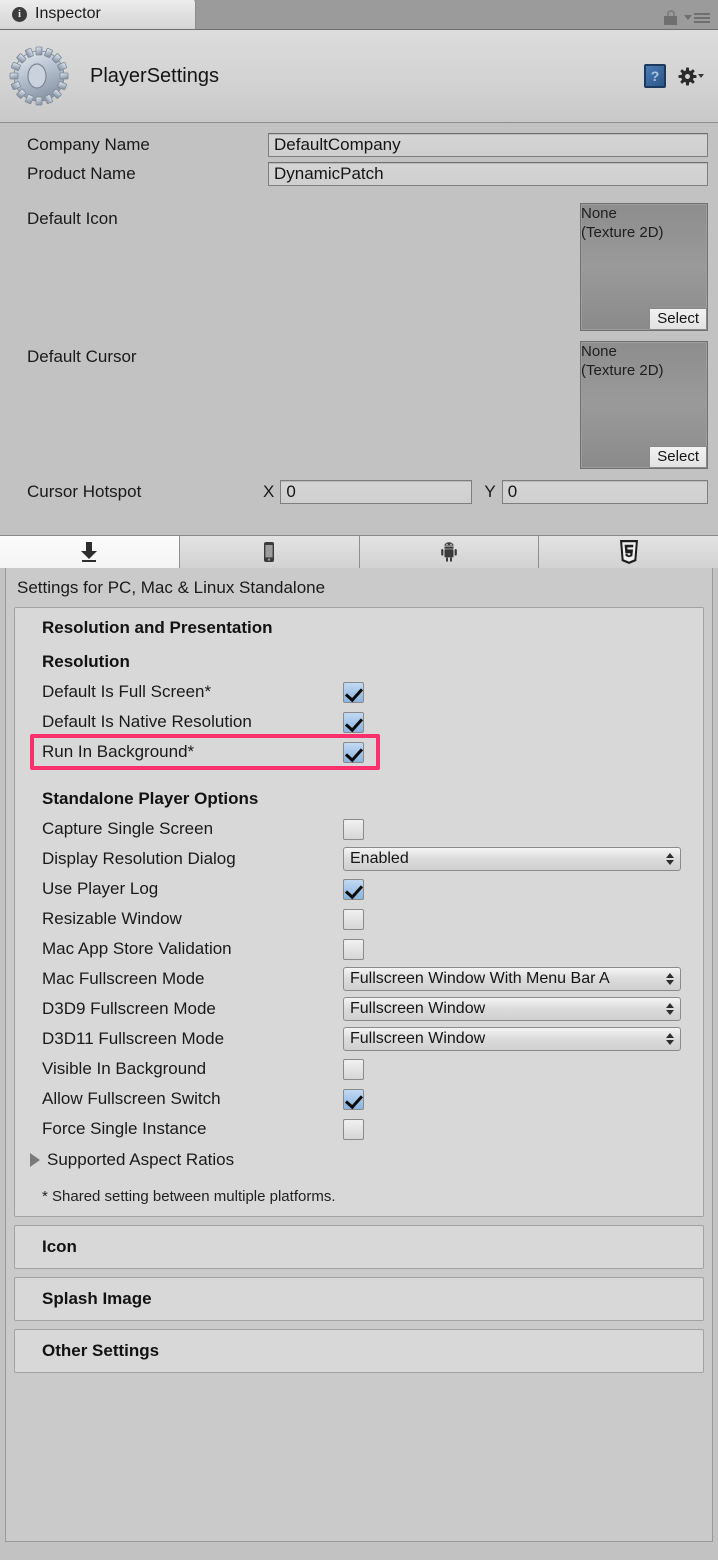 The width and height of the screenshot is (718, 1560). What do you see at coordinates (82, 356) in the screenshot?
I see `default-cursor-label: Default Cursor` at bounding box center [82, 356].